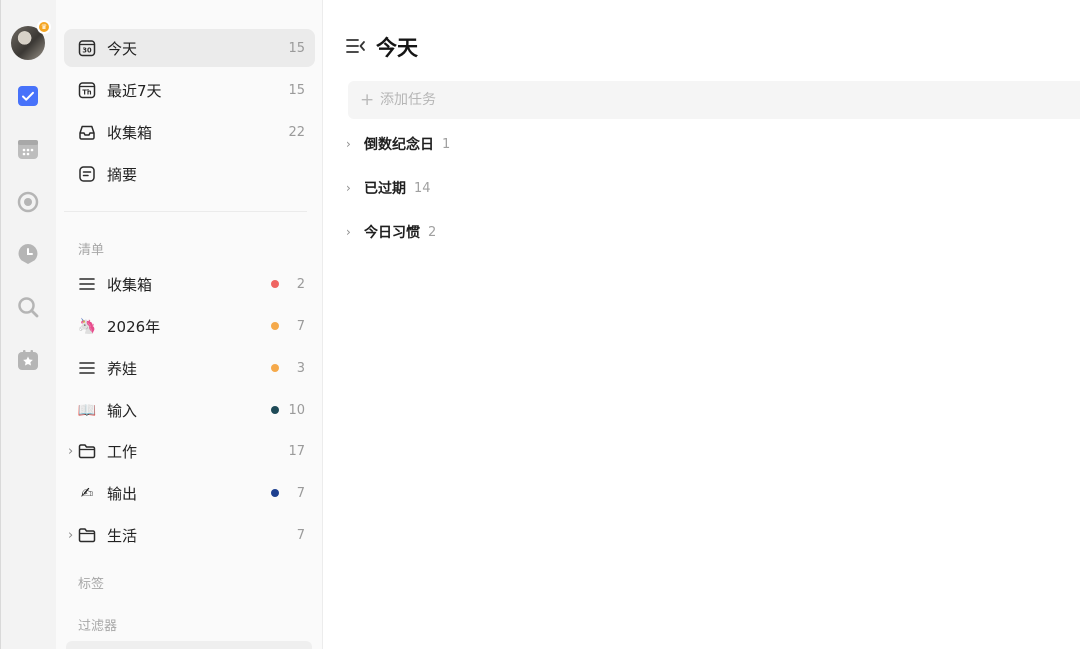  Describe the element at coordinates (28, 324) in the screenshot. I see `left-rail: ♛` at that location.